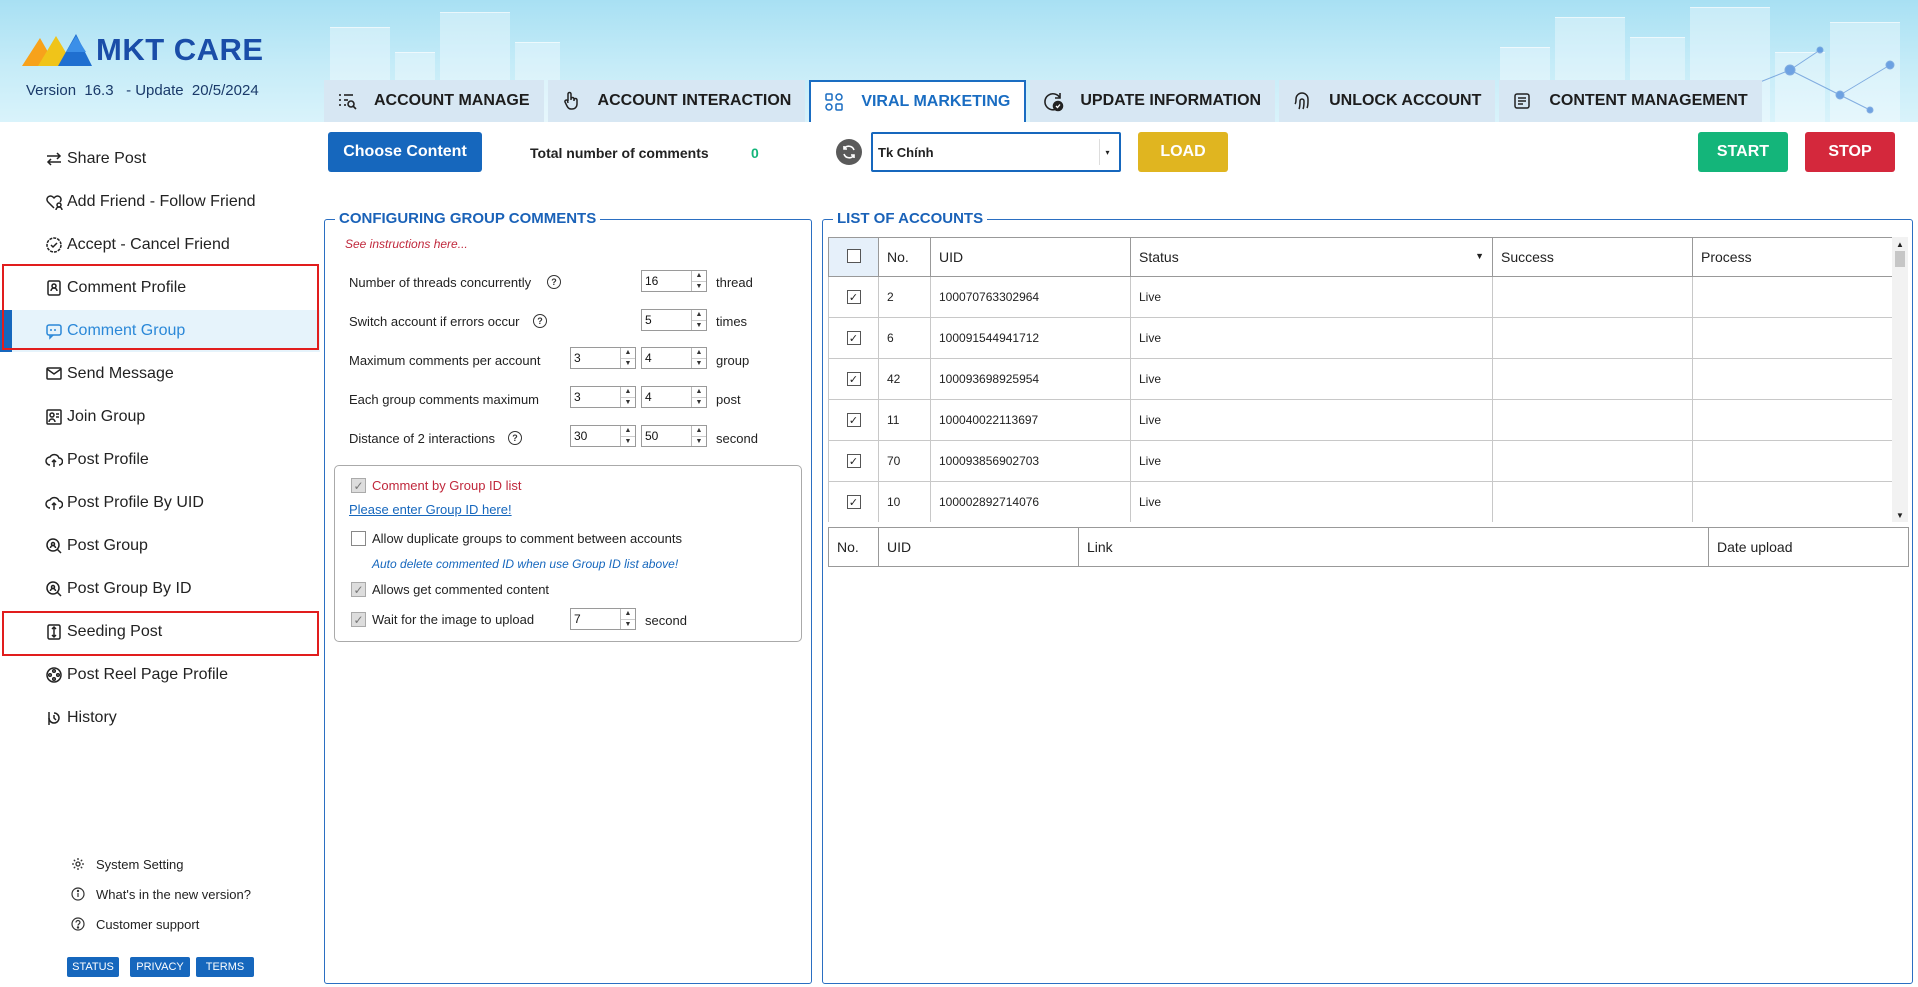  I want to click on tab-viral-marketing: VIRAL MARKETING, so click(918, 101).